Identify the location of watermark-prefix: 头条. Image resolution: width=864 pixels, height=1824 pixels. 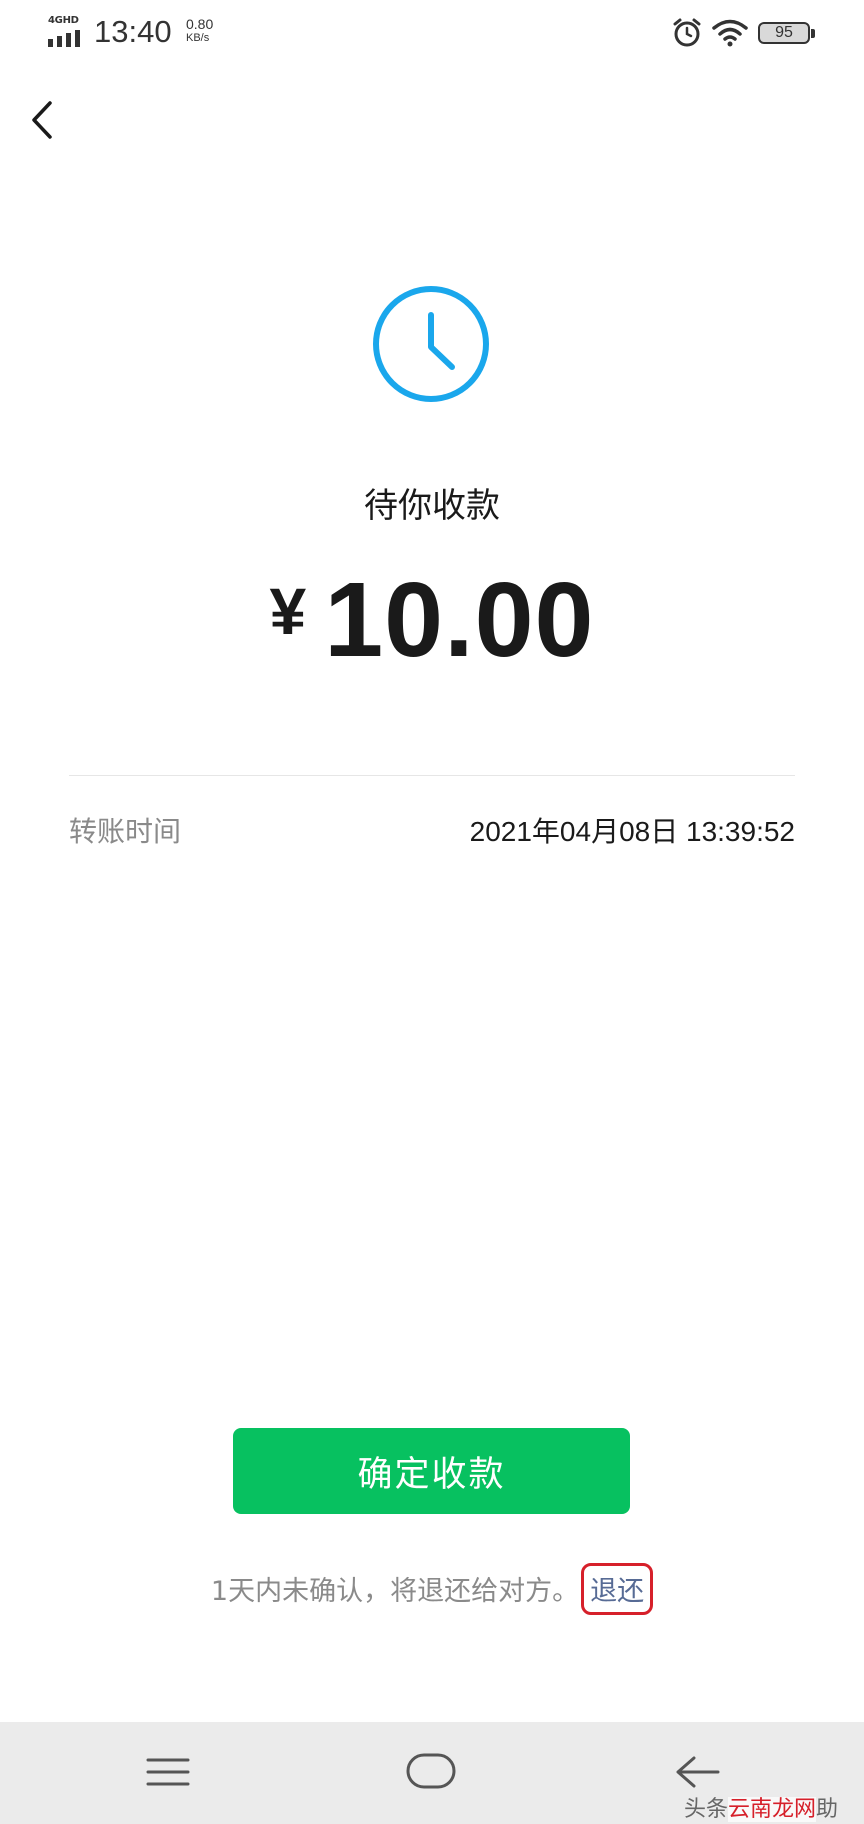
(706, 1809).